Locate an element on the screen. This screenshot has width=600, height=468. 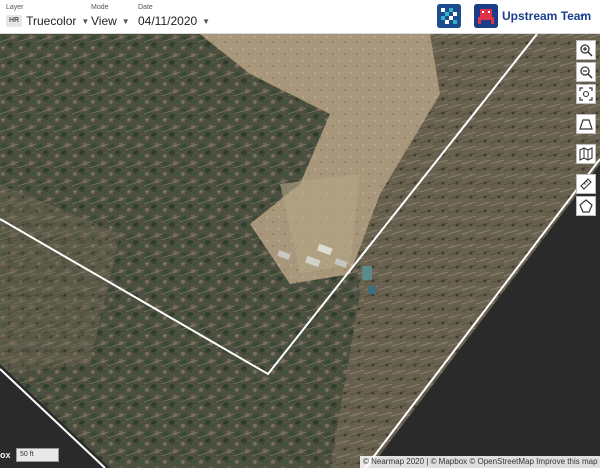
fit-extent-icon is located at coordinates (586, 94).